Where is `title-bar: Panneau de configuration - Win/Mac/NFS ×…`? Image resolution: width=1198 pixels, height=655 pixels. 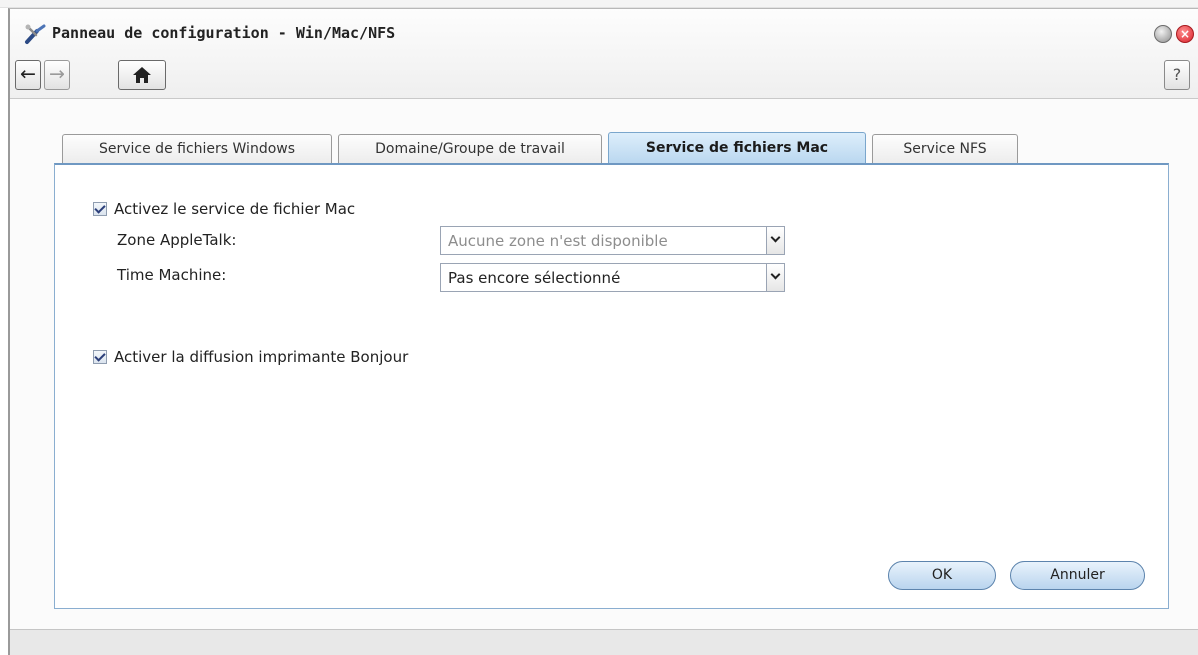 title-bar: Panneau de configuration - Win/Mac/NFS ×… is located at coordinates (604, 54).